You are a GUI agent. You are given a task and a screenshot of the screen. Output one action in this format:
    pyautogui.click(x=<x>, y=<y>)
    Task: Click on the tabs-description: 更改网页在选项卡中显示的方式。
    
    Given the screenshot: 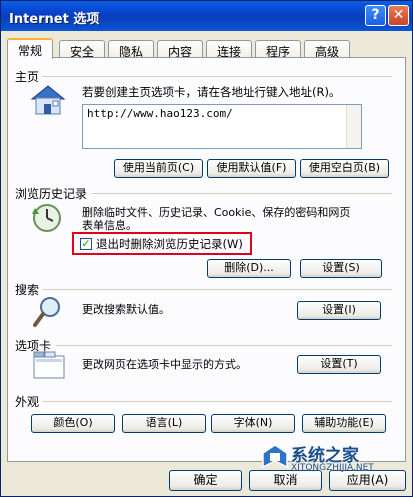 What is the action you would take?
    pyautogui.click(x=164, y=364)
    